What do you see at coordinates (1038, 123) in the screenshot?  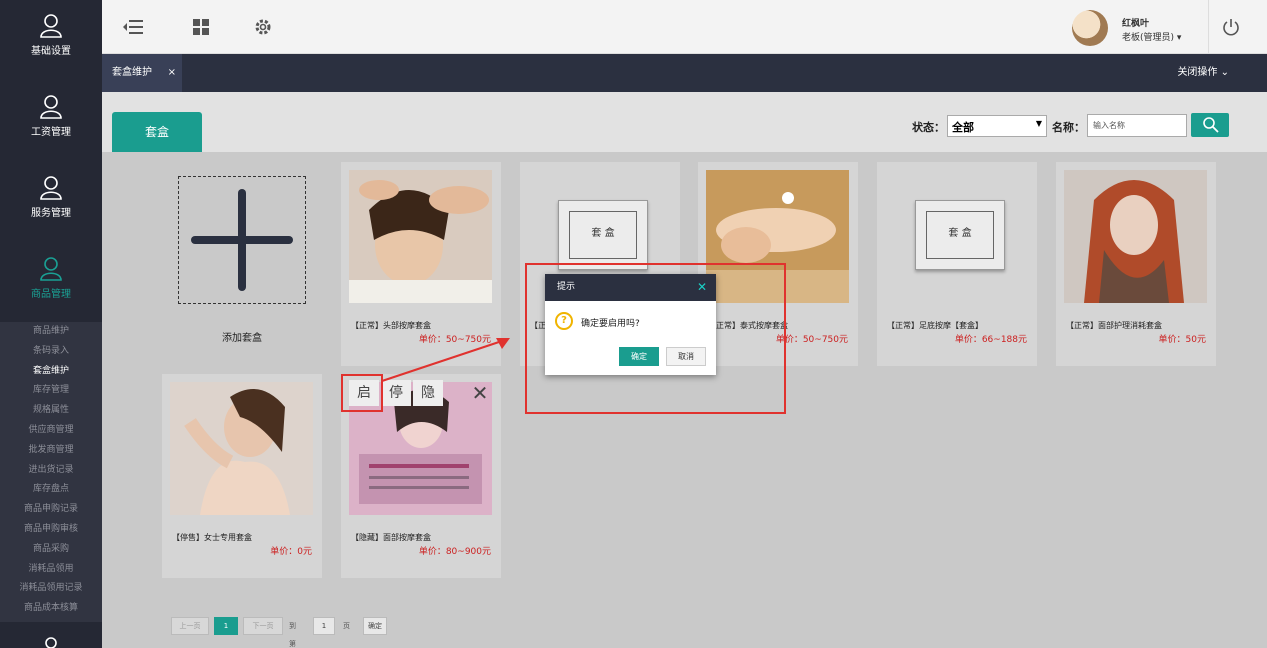 I see `chevron-down-icon: ▼` at bounding box center [1038, 123].